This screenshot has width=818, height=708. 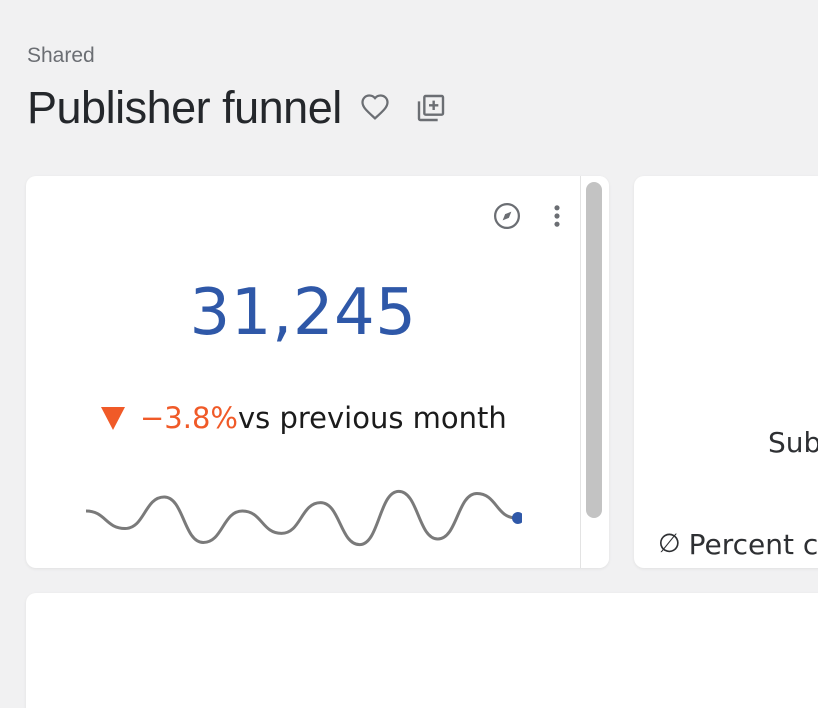 I want to click on page-title: Publisher funnel, so click(x=184, y=107).